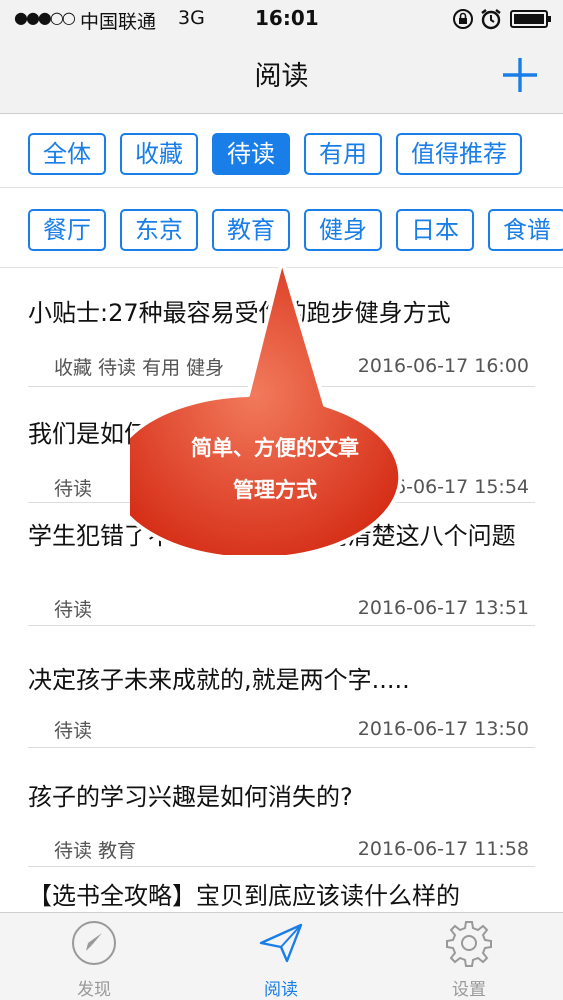 Image resolution: width=563 pixels, height=1000 pixels. I want to click on tab-read: 阅读, so click(281, 956).